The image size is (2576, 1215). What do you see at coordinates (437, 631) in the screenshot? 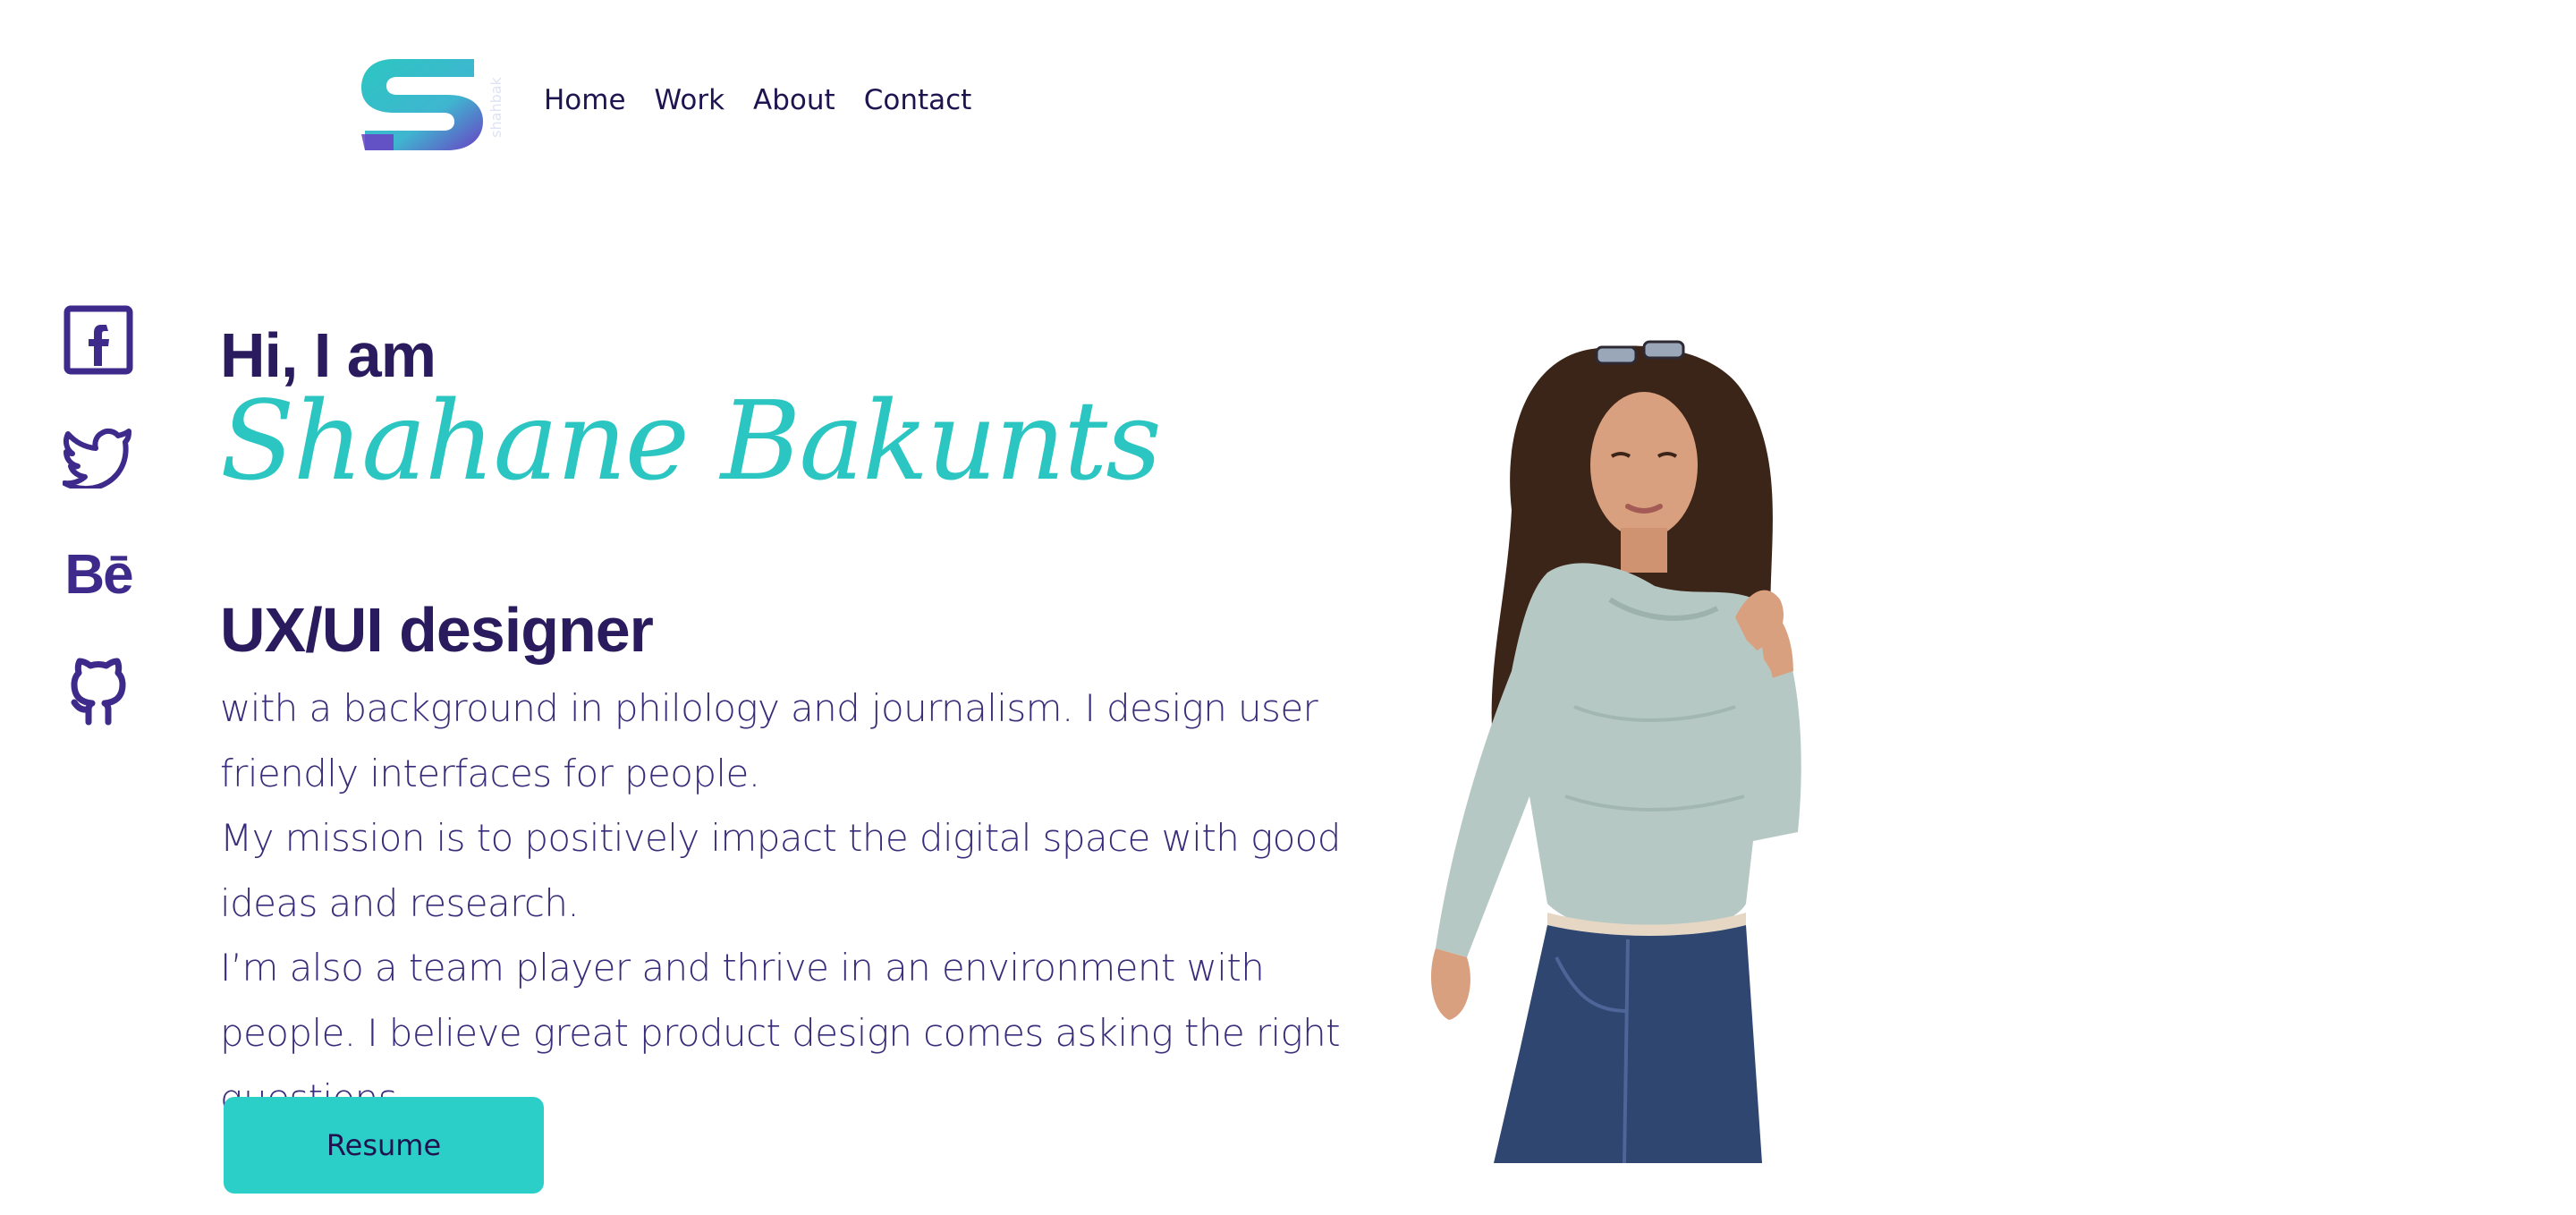
I see `job-title: UX/UI designer` at bounding box center [437, 631].